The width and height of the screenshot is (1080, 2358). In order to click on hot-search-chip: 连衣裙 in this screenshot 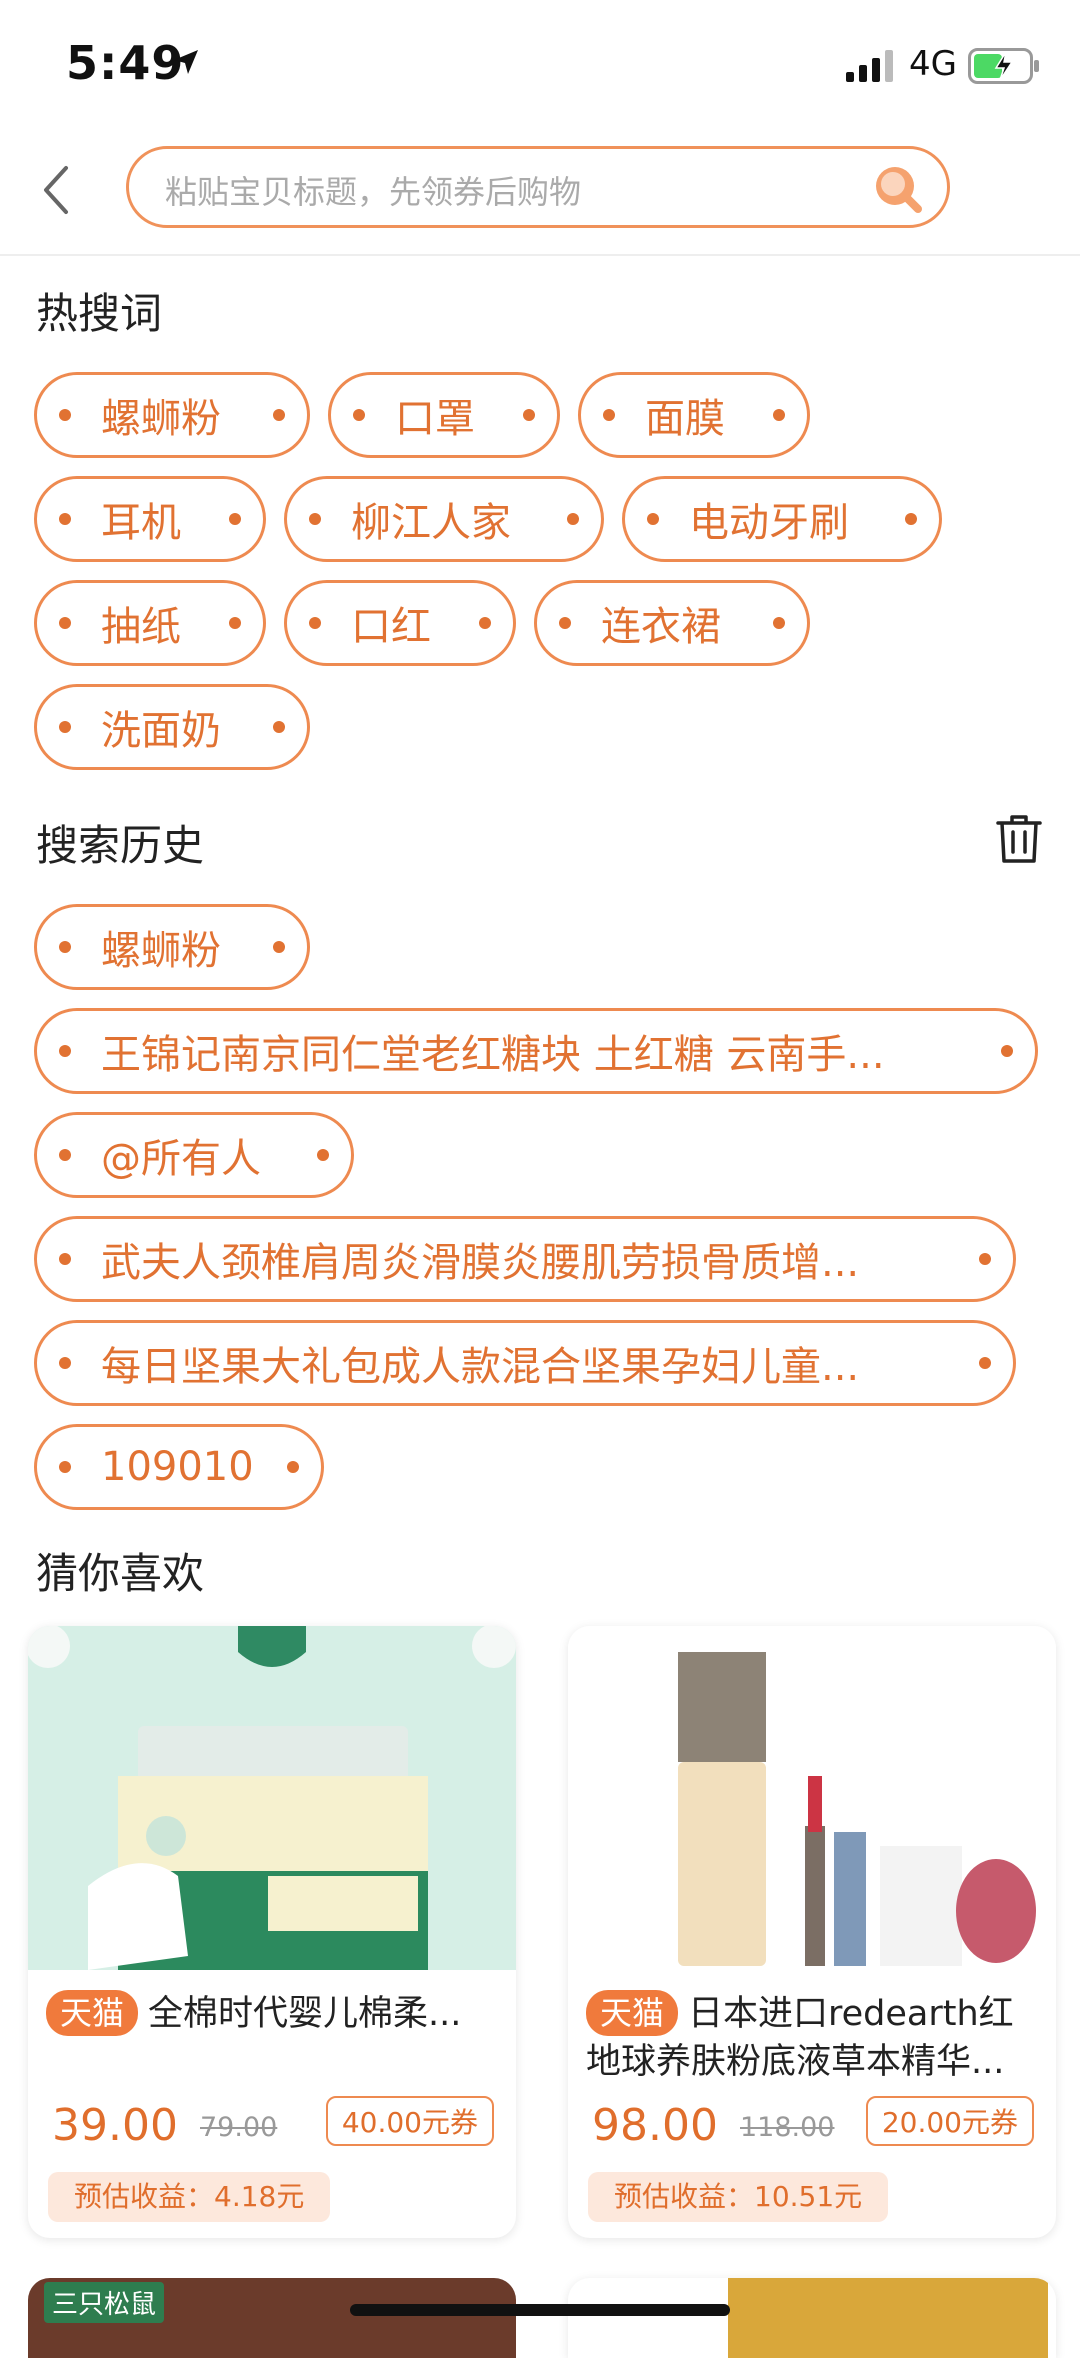, I will do `click(672, 623)`.